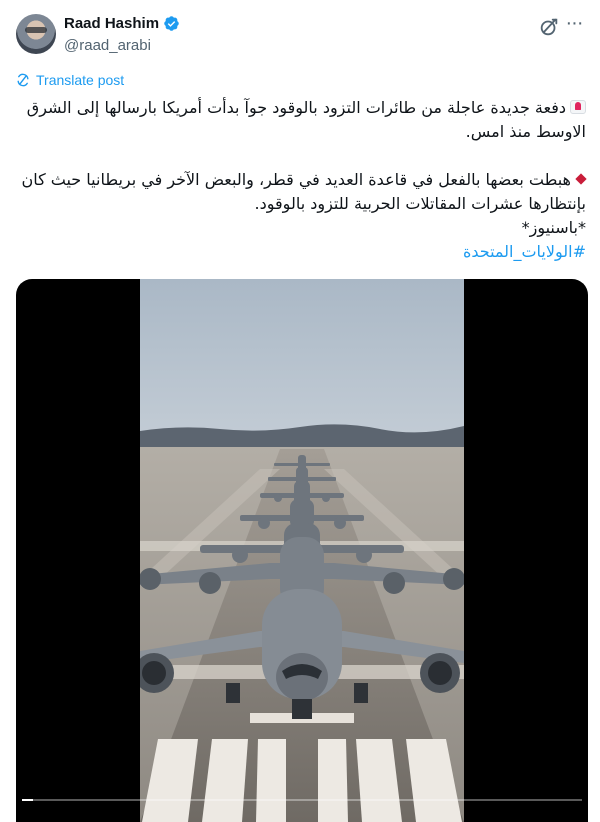  Describe the element at coordinates (300, 37) in the screenshot. I see `post-header: Raad Hashim @raad_arabi ···` at that location.